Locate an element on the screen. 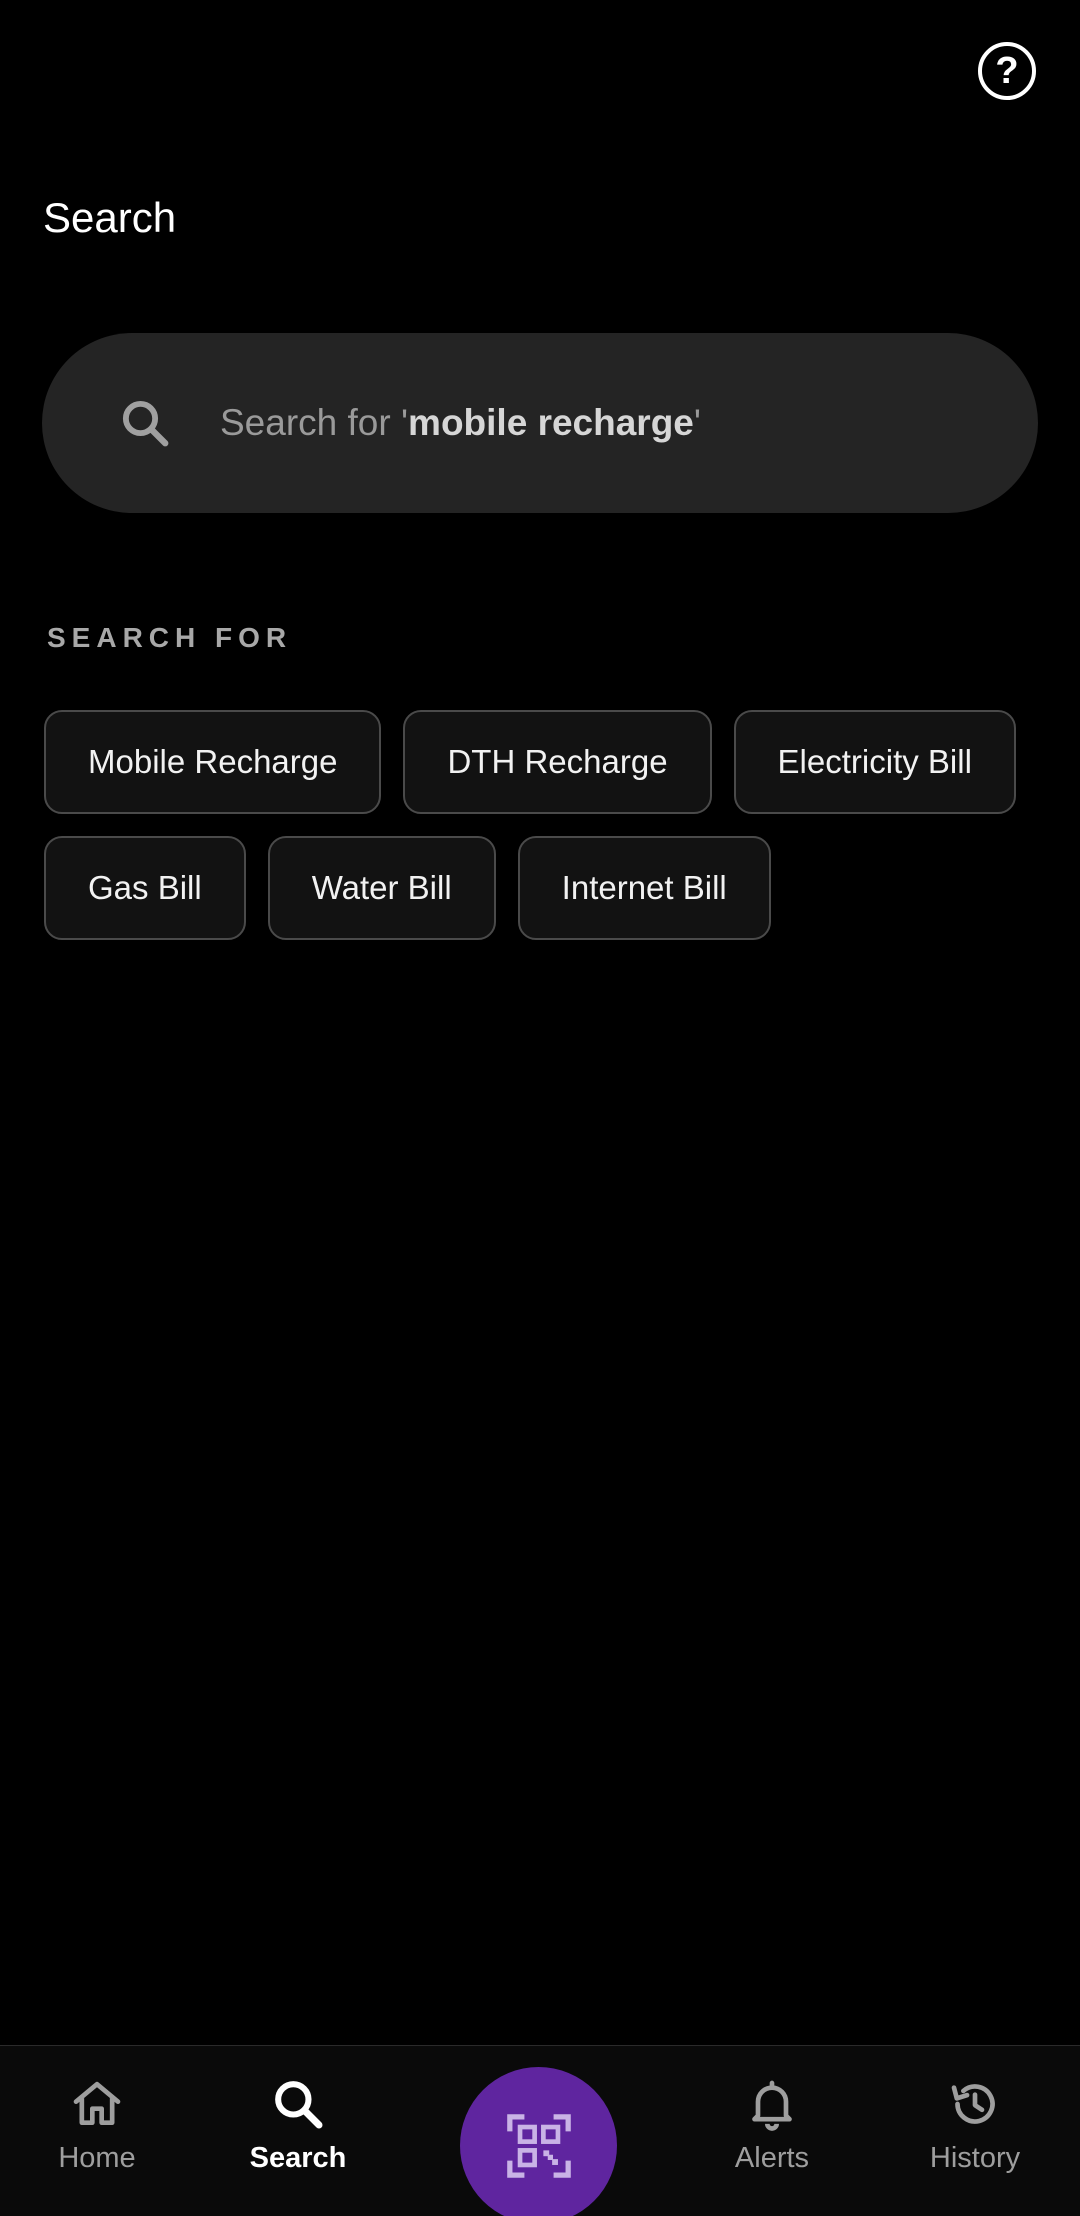 The image size is (1080, 2216). nav-label-alerts: Alerts is located at coordinates (772, 2158).